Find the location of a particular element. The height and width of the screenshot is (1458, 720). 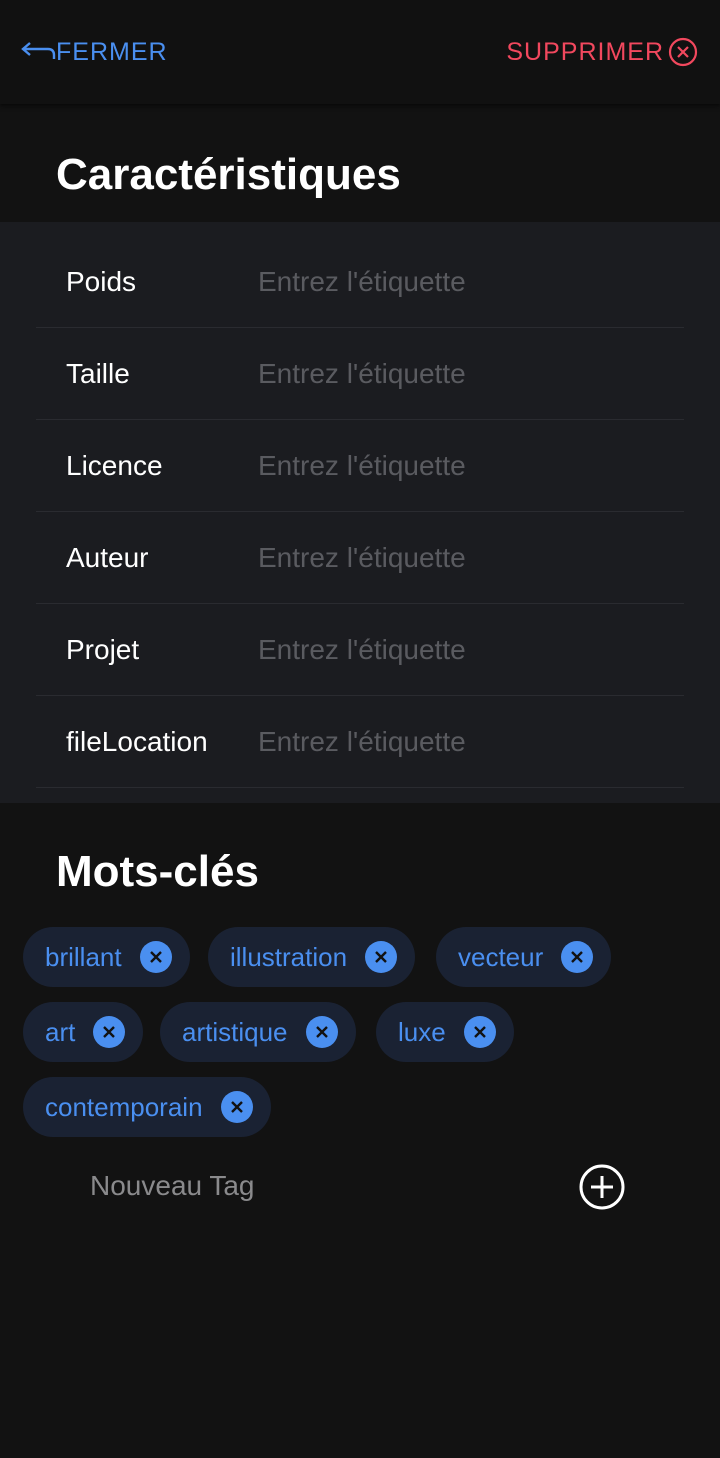

field-input-poids is located at coordinates (471, 281).